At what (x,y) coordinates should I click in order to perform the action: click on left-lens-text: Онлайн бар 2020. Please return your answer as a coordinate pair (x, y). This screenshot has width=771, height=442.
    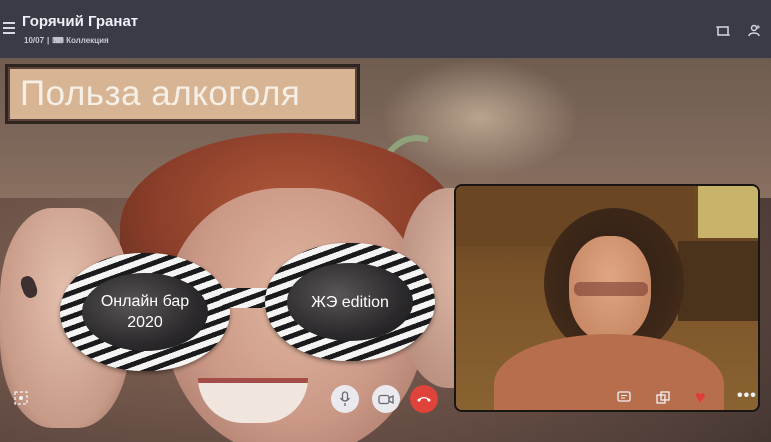
    Looking at the image, I should click on (145, 312).